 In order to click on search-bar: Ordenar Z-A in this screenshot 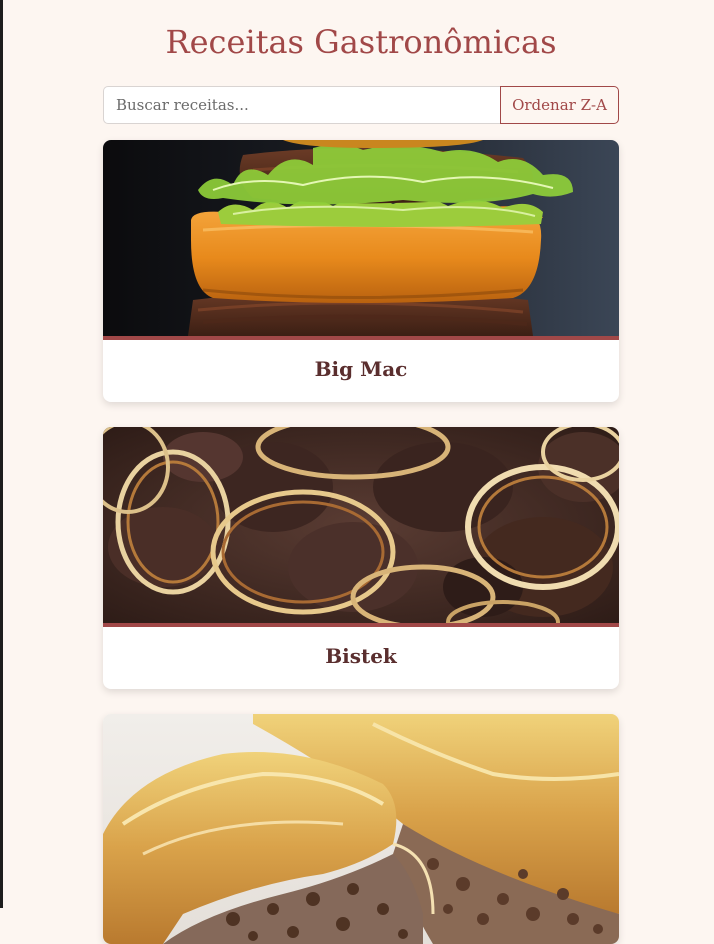, I will do `click(361, 105)`.